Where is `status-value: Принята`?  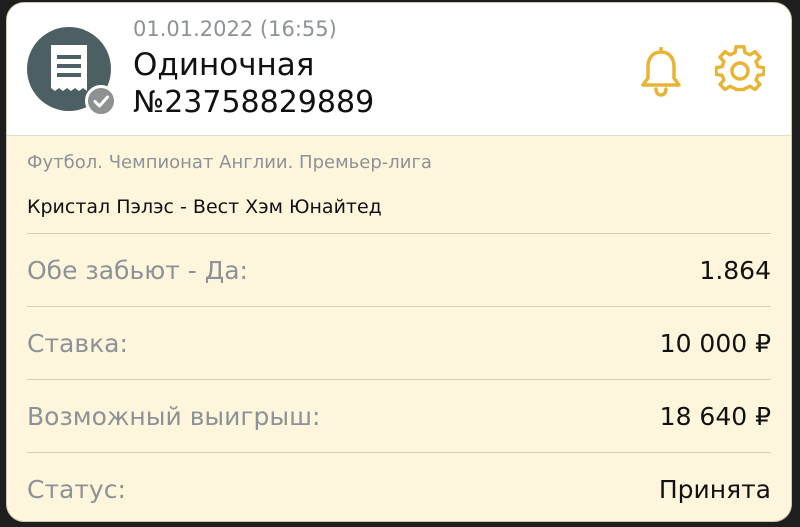 status-value: Принята is located at coordinates (714, 489).